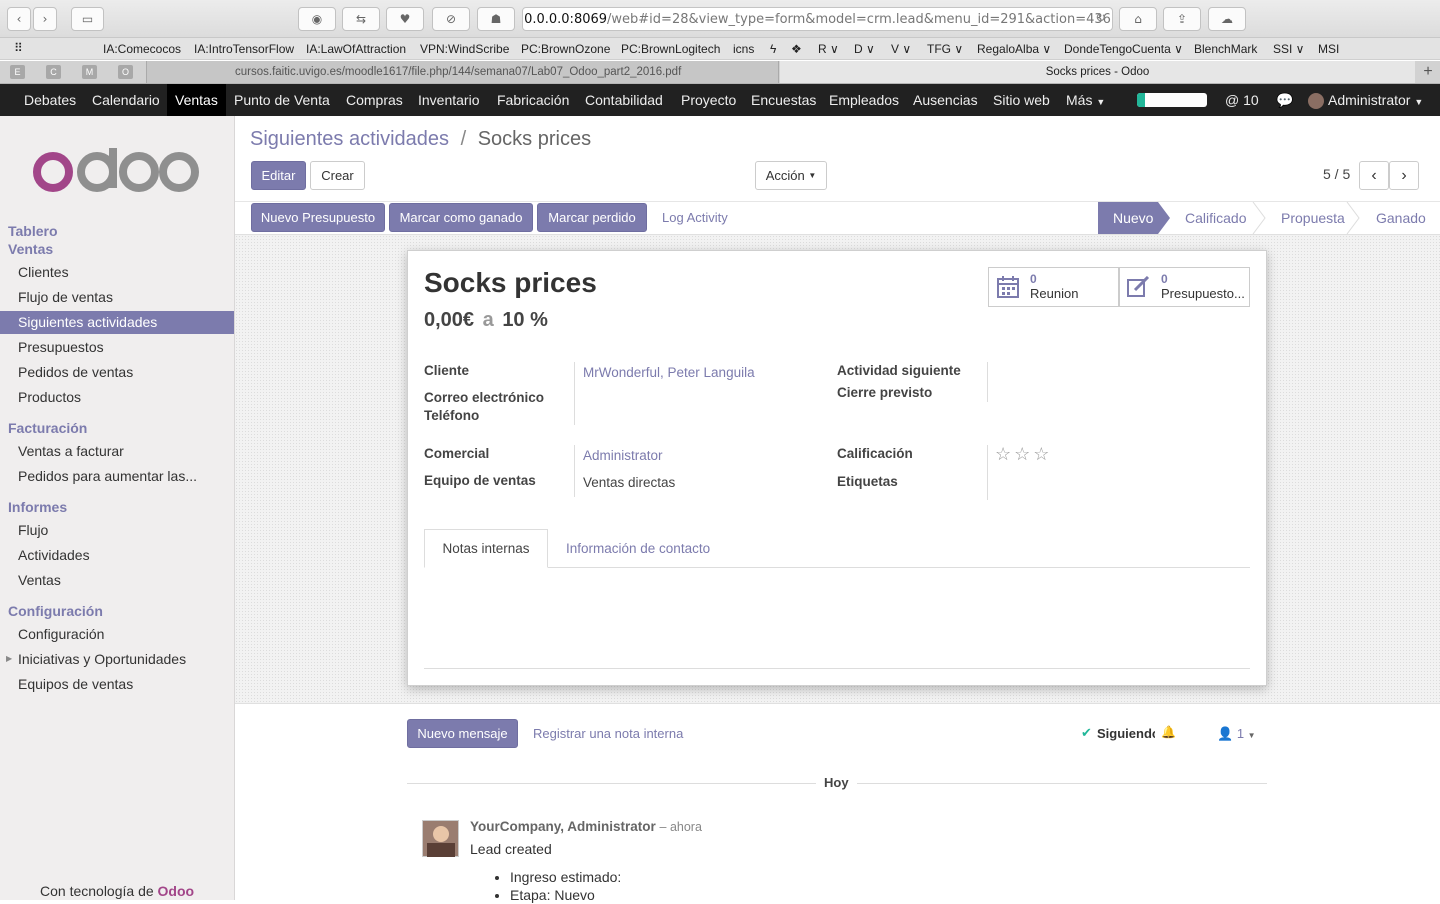  Describe the element at coordinates (317, 19) in the screenshot. I see `extension-button-1: ◉` at that location.